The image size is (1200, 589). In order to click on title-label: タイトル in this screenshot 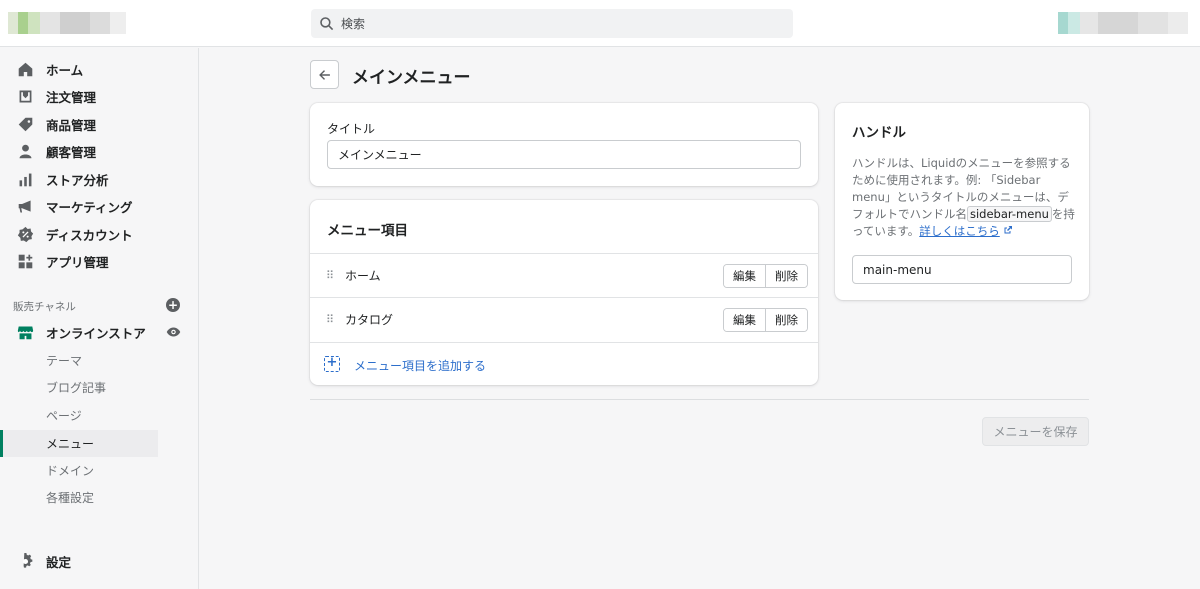, I will do `click(351, 129)`.